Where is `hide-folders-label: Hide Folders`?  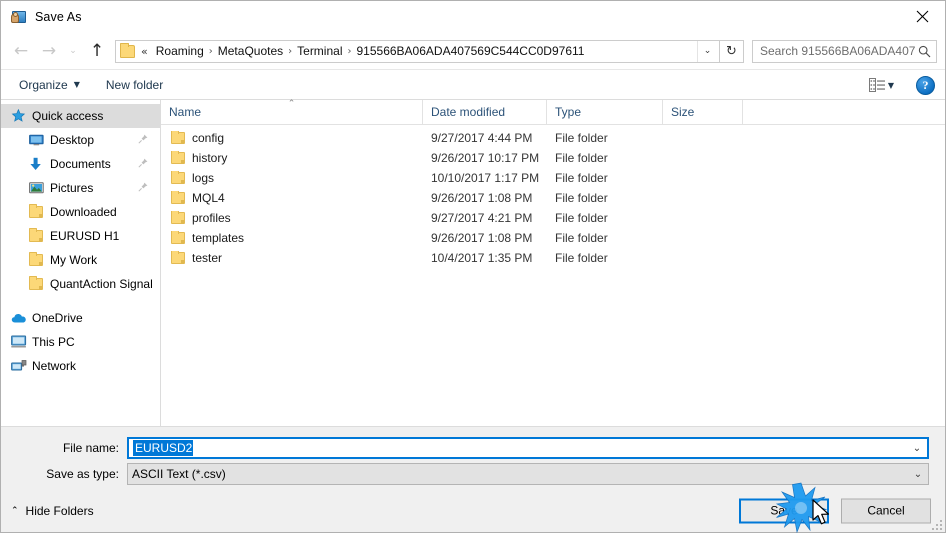
hide-folders-label: Hide Folders is located at coordinates (59, 510).